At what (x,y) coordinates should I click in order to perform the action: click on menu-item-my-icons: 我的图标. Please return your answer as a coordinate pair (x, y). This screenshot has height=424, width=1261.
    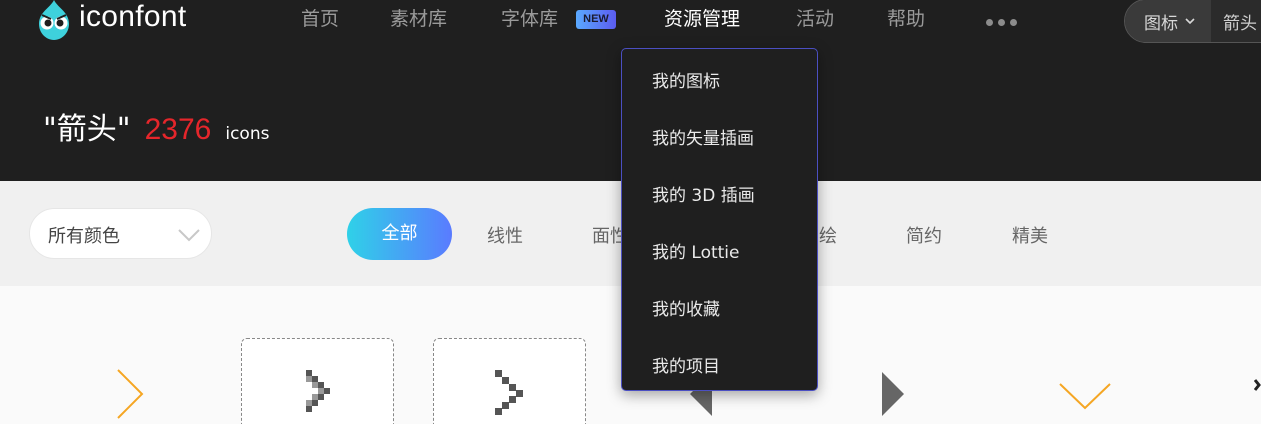
    Looking at the image, I should click on (686, 79).